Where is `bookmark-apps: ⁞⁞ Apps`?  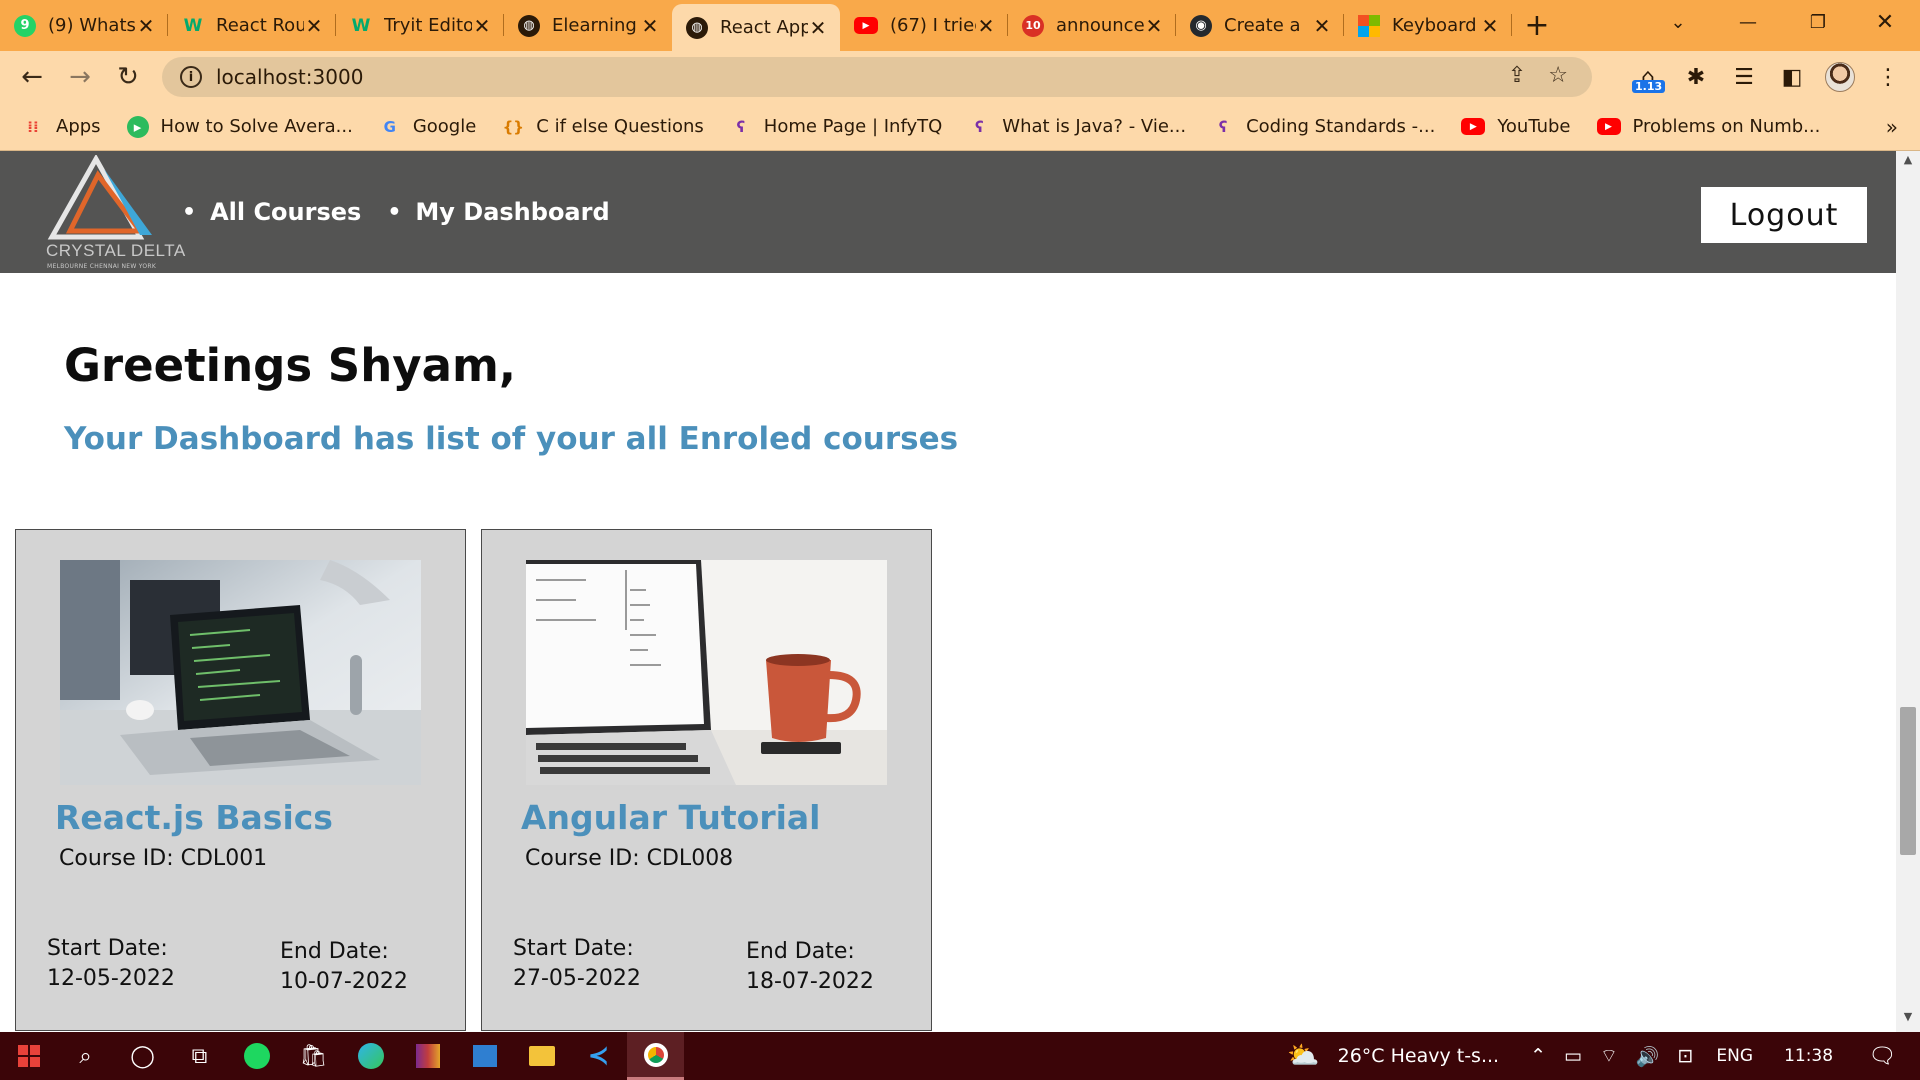 bookmark-apps: ⁞⁞ Apps is located at coordinates (61, 127).